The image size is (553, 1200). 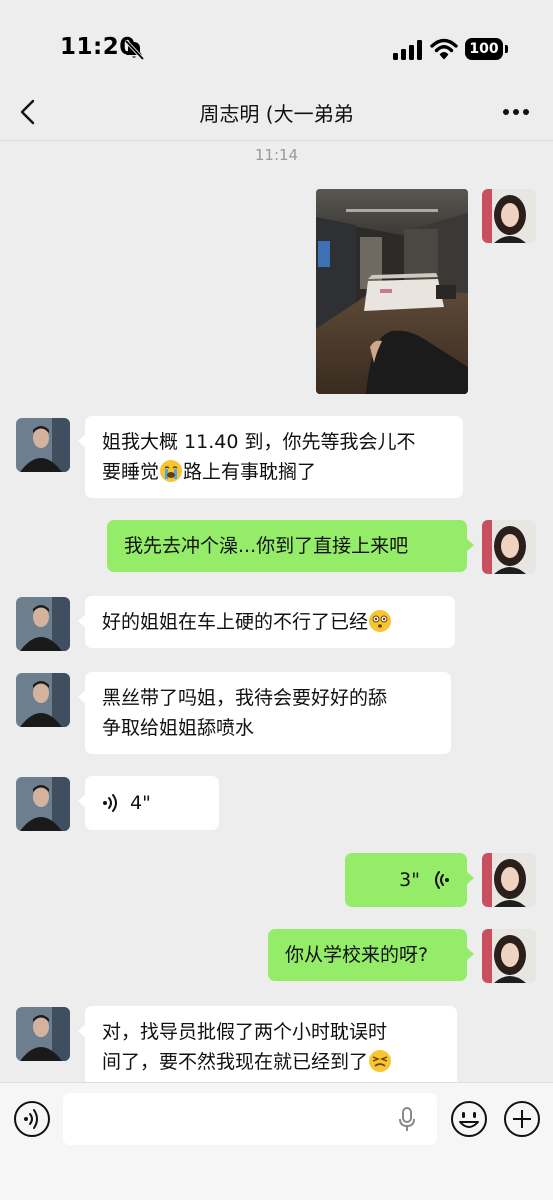 I want to click on message-timestamp: 11:14, so click(x=276, y=155).